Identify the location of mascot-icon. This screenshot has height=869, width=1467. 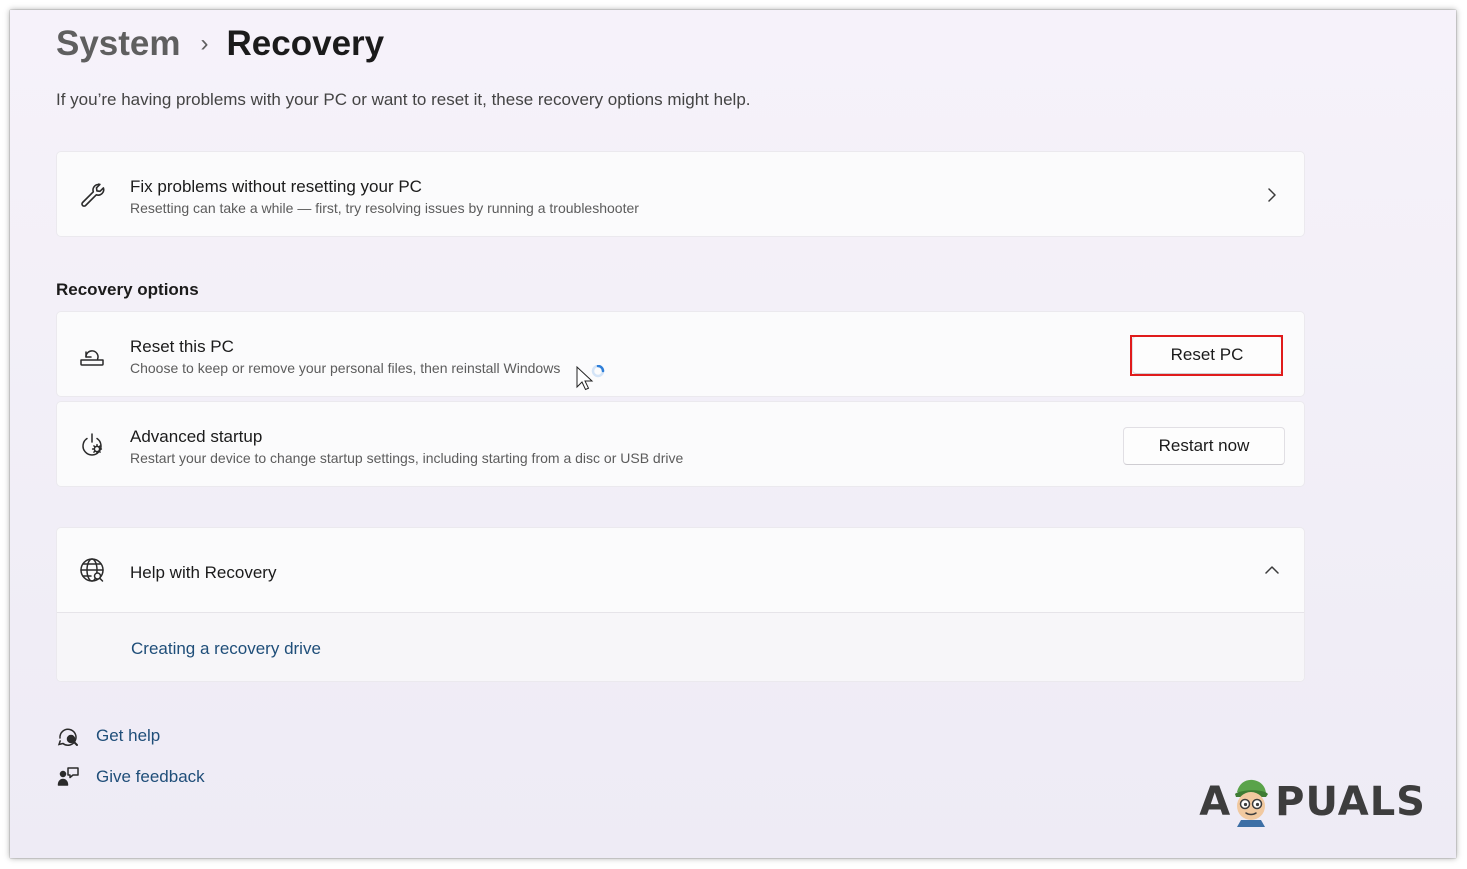
(1252, 803).